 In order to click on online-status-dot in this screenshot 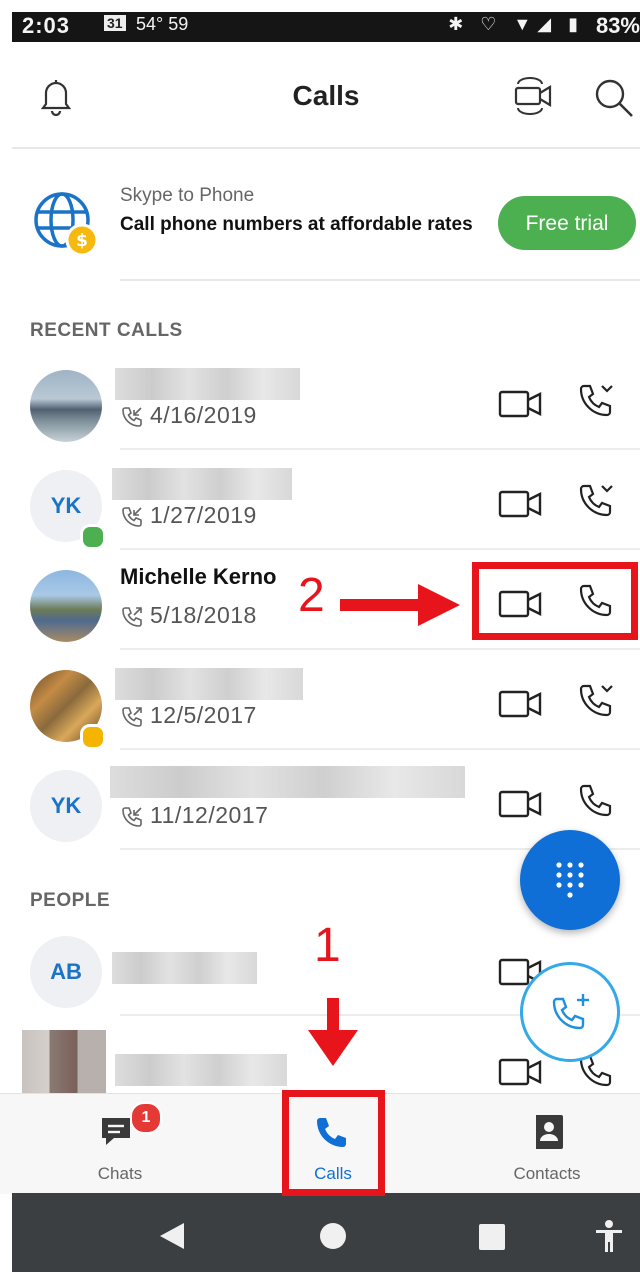, I will do `click(93, 537)`.